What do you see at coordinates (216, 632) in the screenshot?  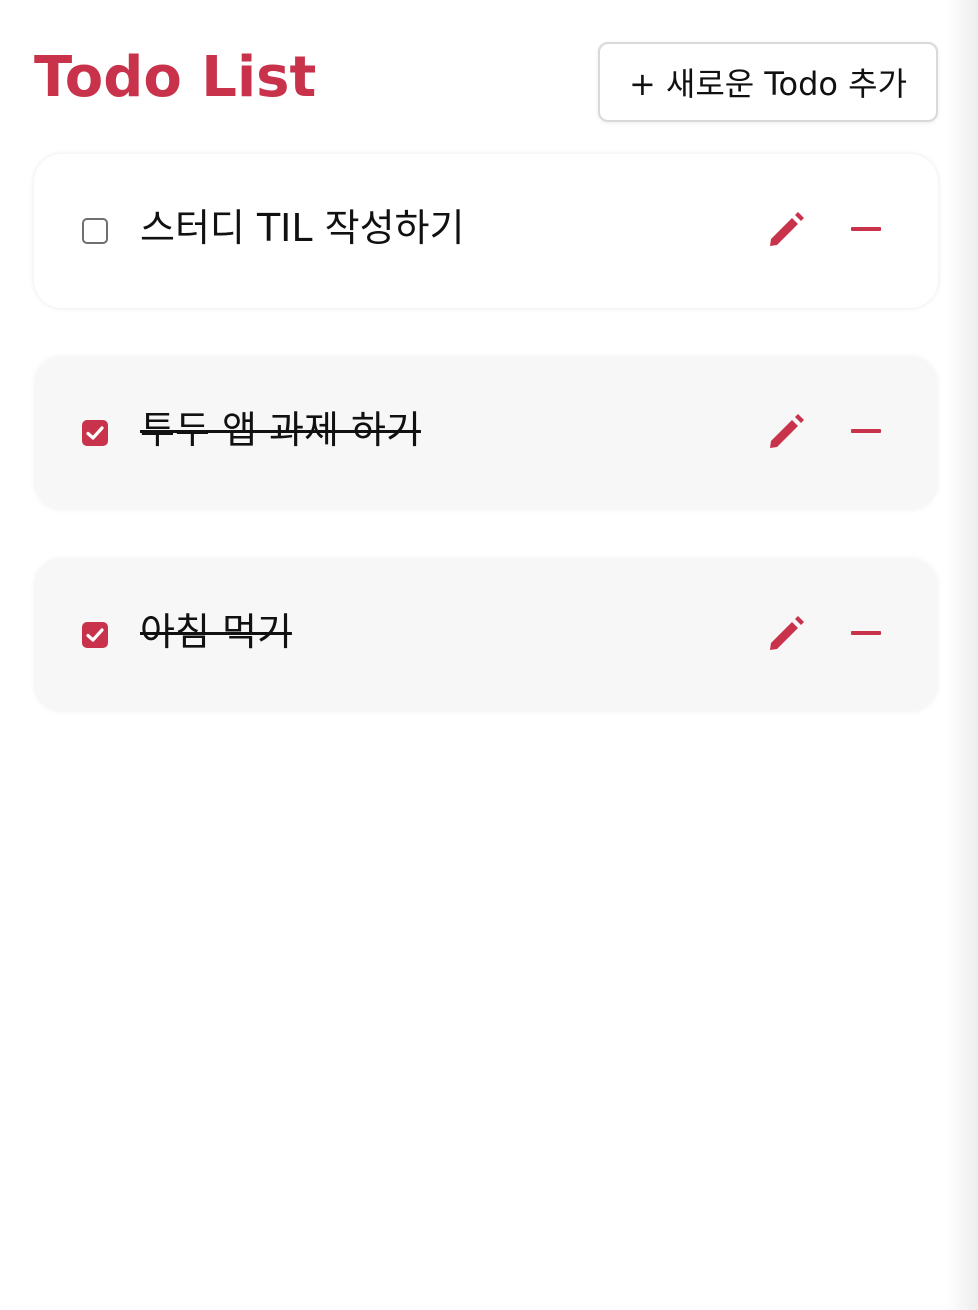 I see `todo-text: 아침 먹기` at bounding box center [216, 632].